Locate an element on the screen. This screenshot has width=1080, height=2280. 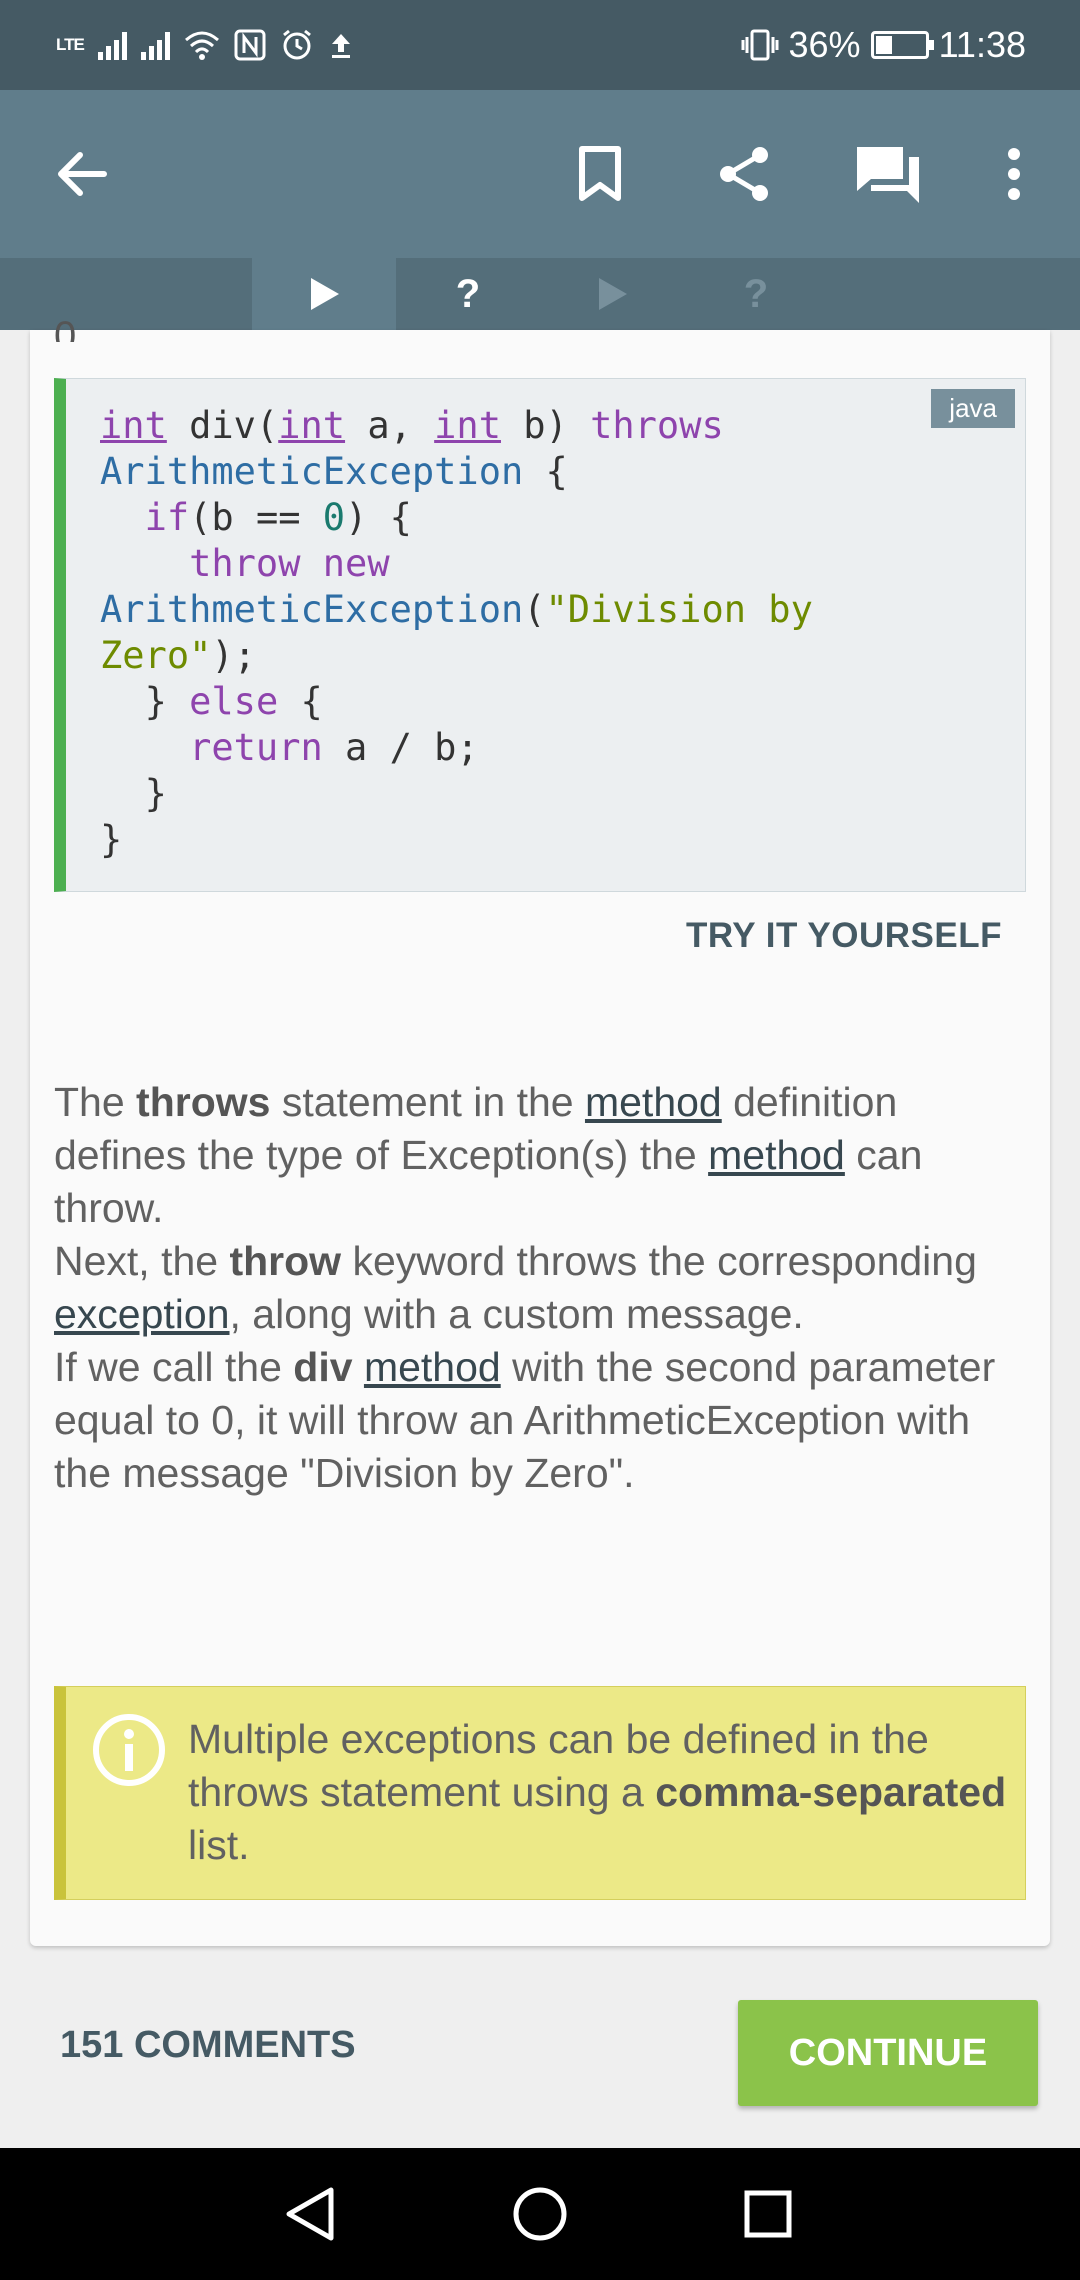
signal-2-icon is located at coordinates (155, 45).